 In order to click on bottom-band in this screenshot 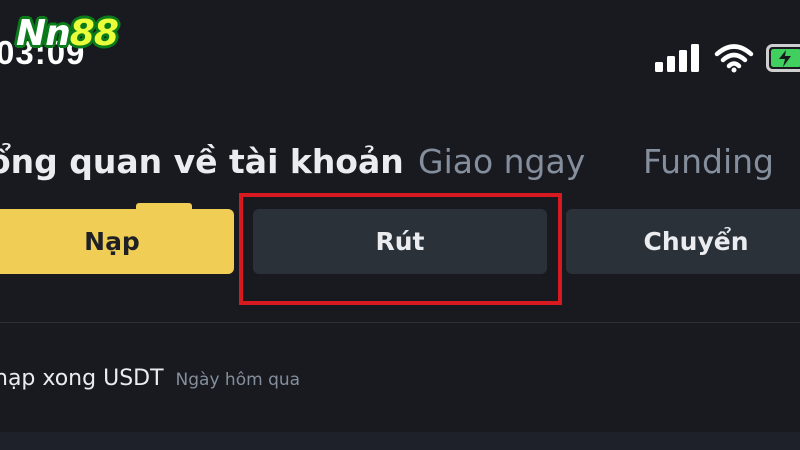, I will do `click(400, 441)`.